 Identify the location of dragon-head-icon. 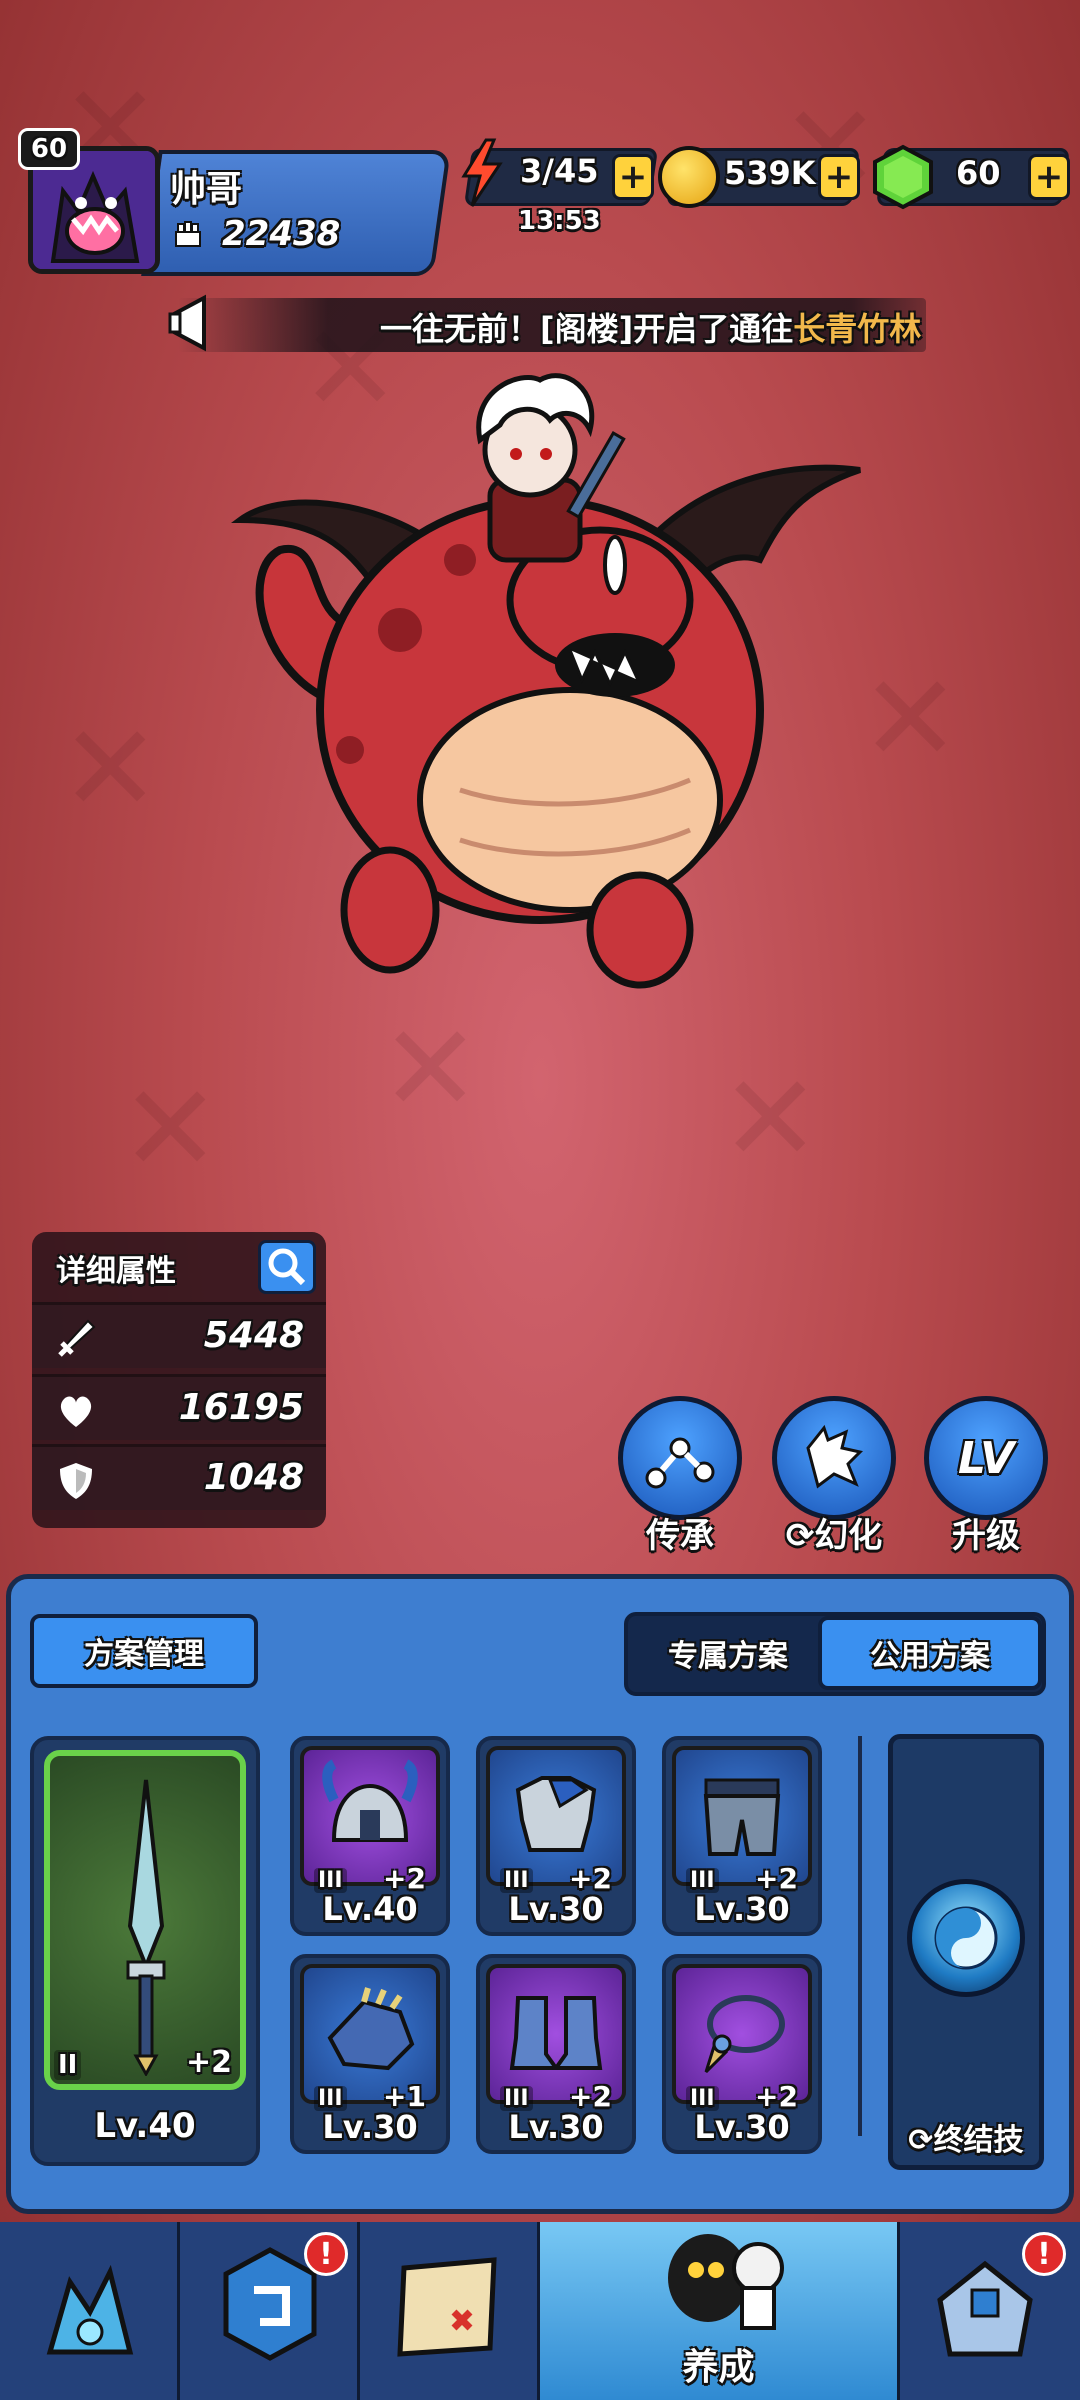
(834, 1456).